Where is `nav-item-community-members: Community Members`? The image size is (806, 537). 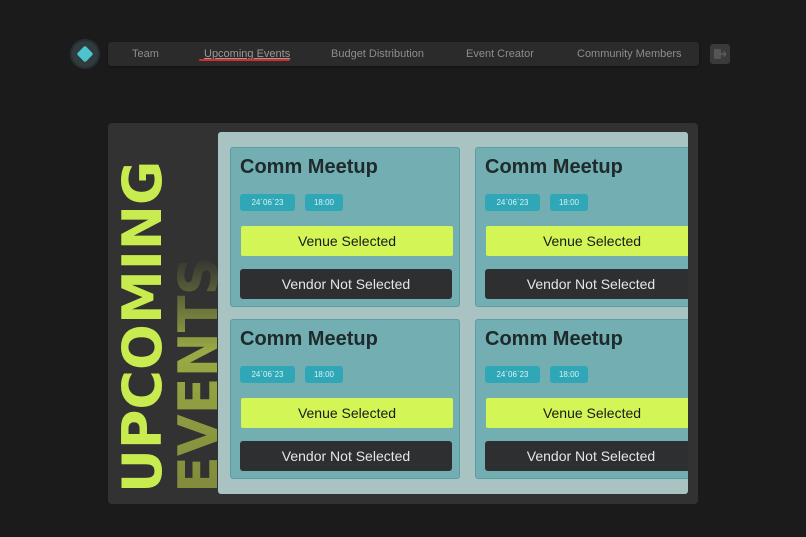
nav-item-community-members: Community Members is located at coordinates (629, 54).